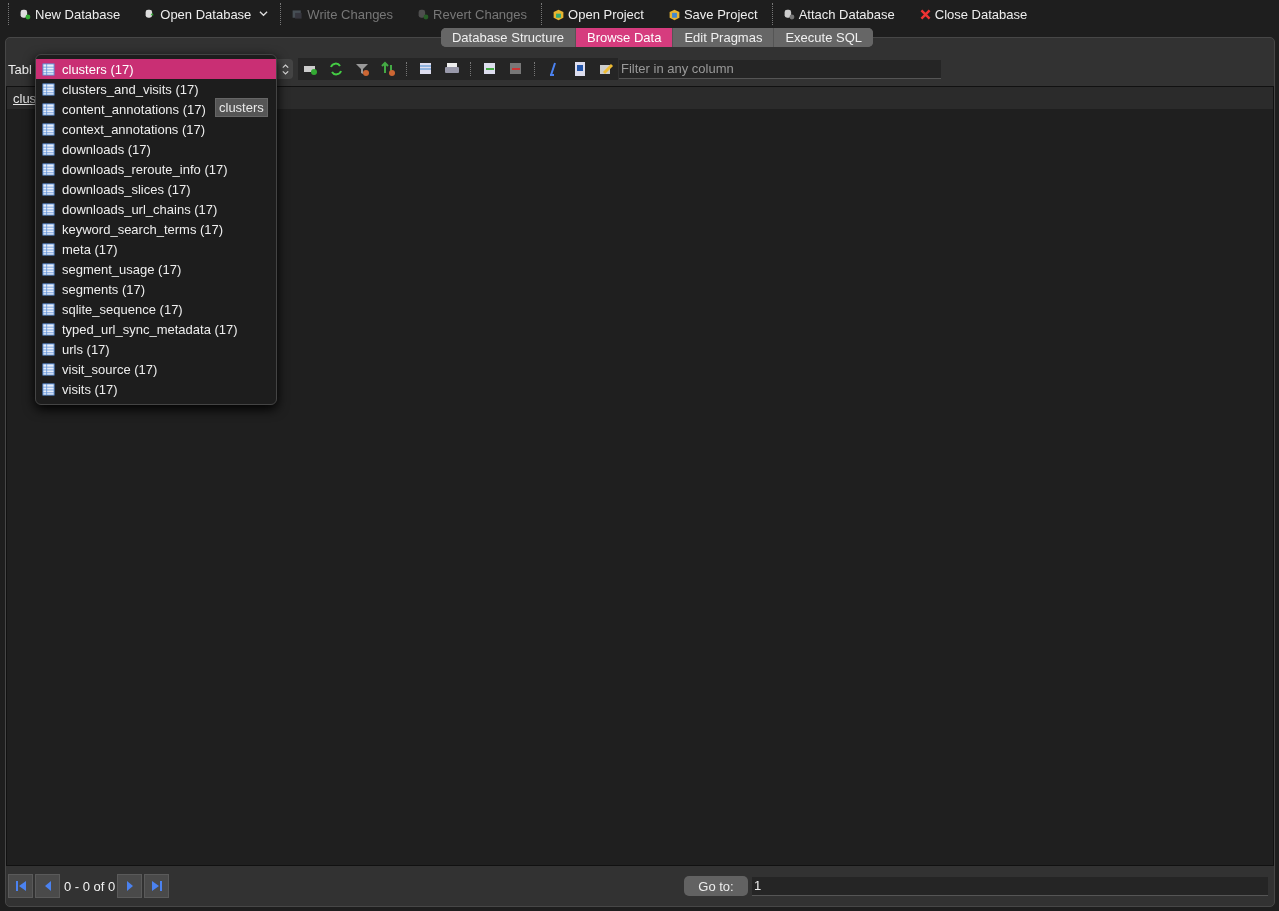 The image size is (1279, 911). Describe the element at coordinates (130, 886) in the screenshot. I see `next-page-button` at that location.